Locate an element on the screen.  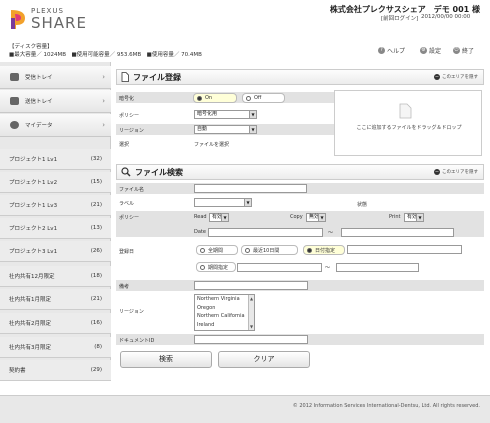
project-count: (8) is located at coordinates (98, 347).